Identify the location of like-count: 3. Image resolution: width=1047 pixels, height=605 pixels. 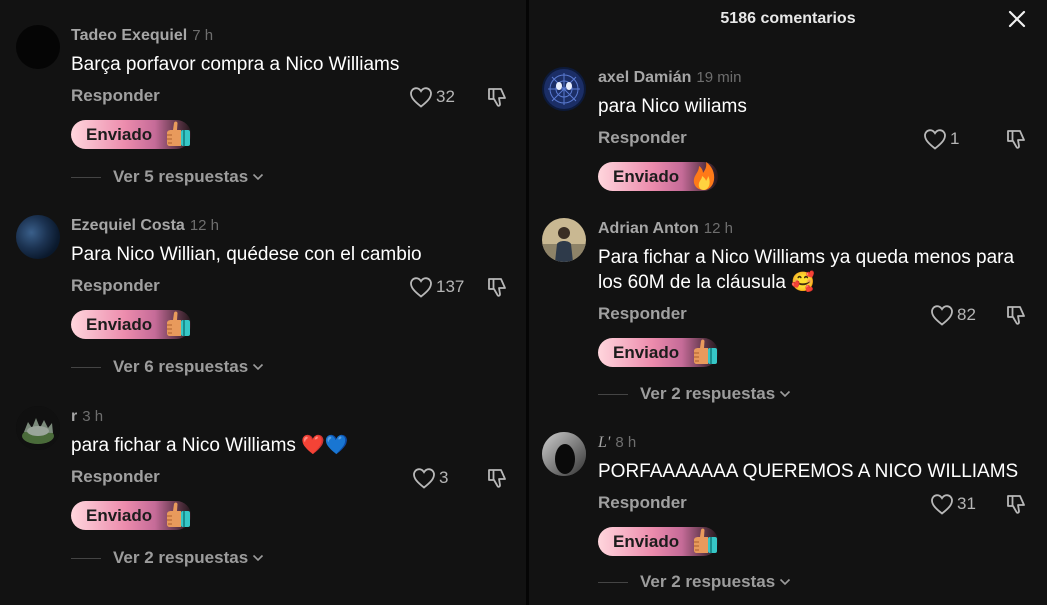
(444, 477).